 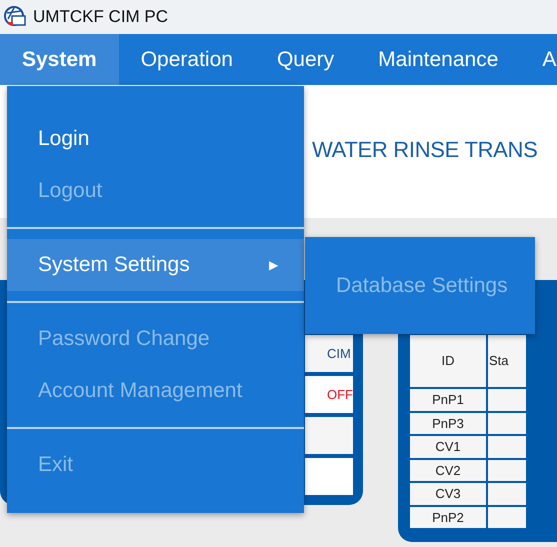 What do you see at coordinates (329, 353) in the screenshot?
I see `table-cell: CIM` at bounding box center [329, 353].